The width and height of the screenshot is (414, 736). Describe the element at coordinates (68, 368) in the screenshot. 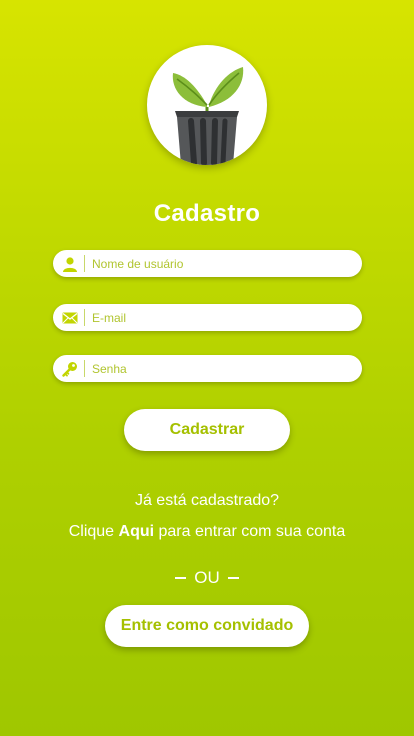

I see `key-icon` at that location.